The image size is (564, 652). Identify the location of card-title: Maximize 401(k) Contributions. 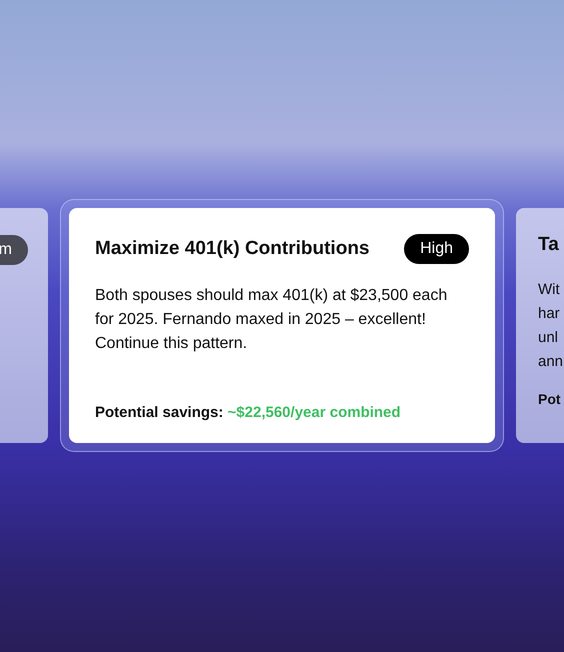
(232, 249).